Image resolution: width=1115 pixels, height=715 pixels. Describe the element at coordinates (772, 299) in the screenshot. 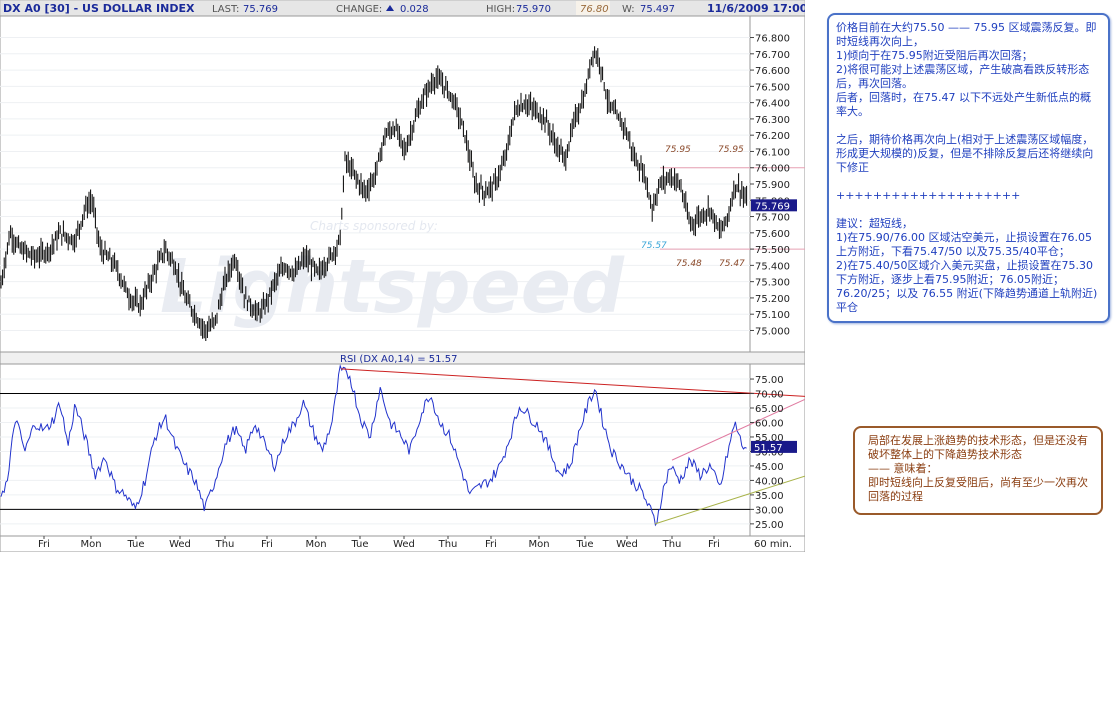

I see `price-tick-label: 75.200` at that location.